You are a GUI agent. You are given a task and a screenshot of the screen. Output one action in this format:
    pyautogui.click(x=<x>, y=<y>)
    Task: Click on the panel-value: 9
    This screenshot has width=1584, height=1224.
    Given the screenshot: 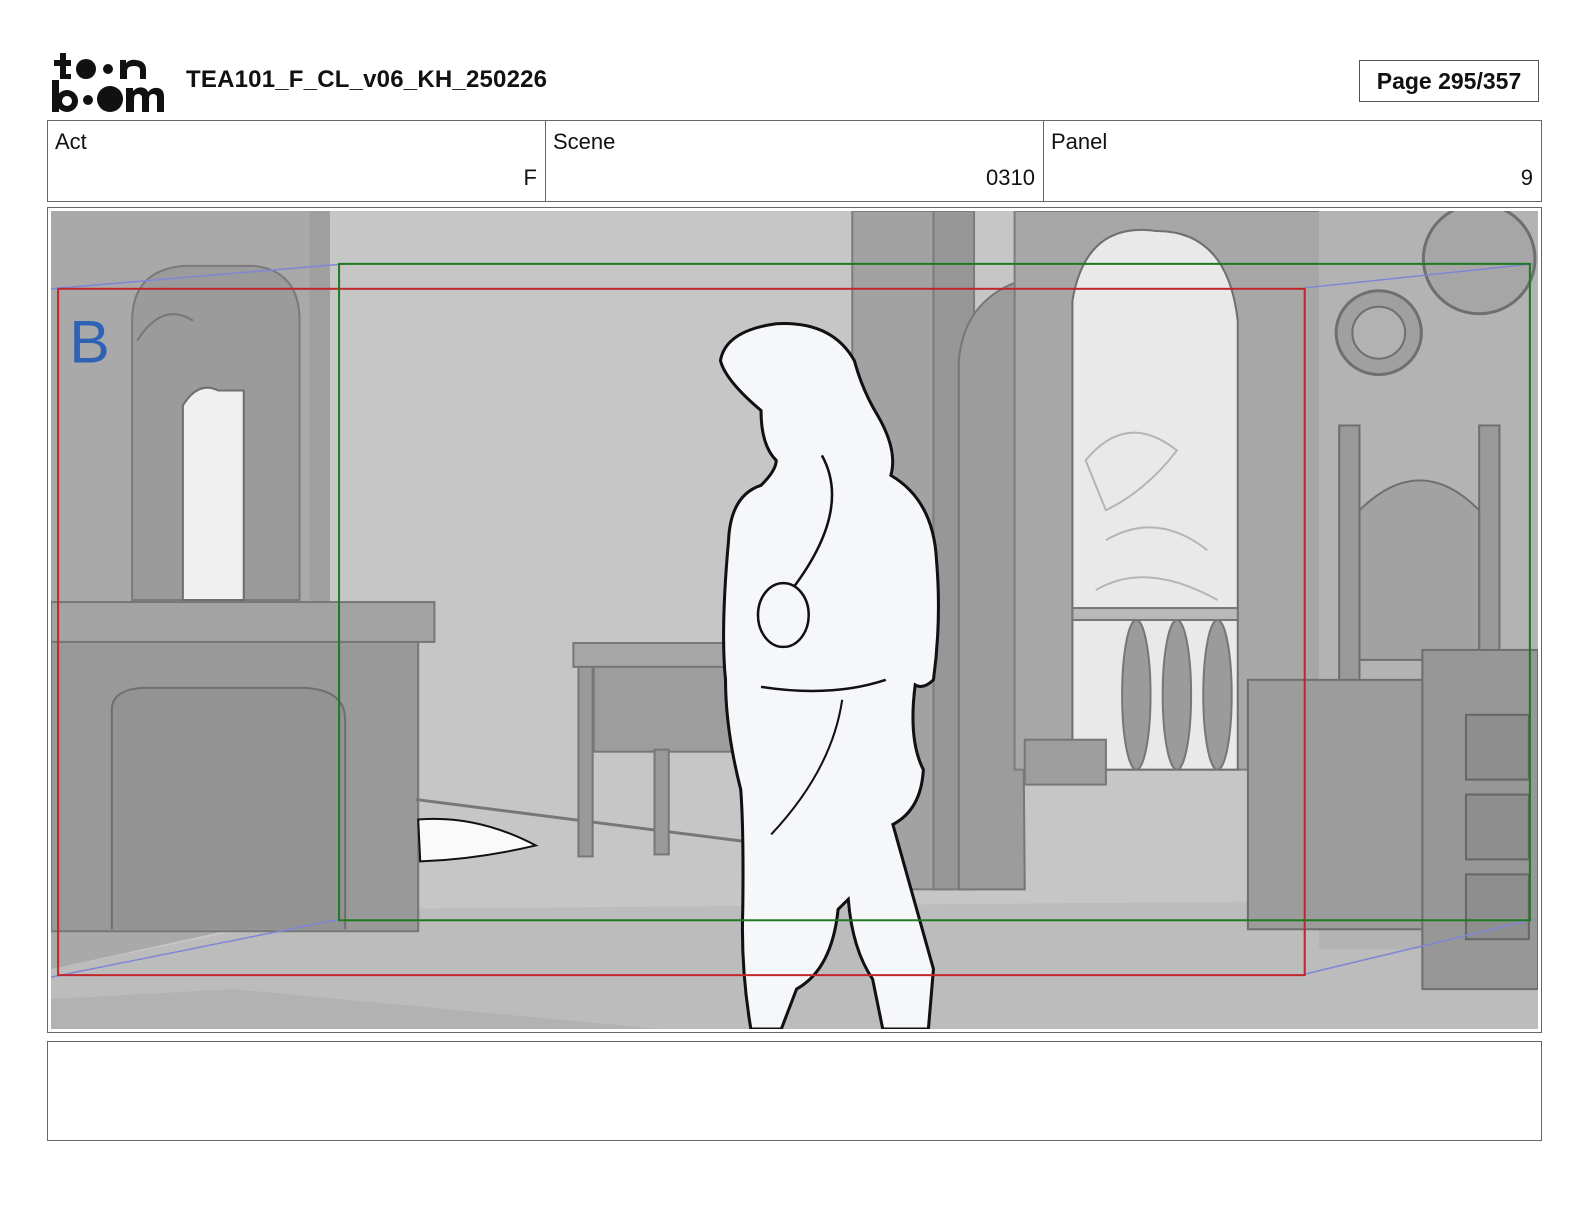 What is the action you would take?
    pyautogui.click(x=1526, y=177)
    